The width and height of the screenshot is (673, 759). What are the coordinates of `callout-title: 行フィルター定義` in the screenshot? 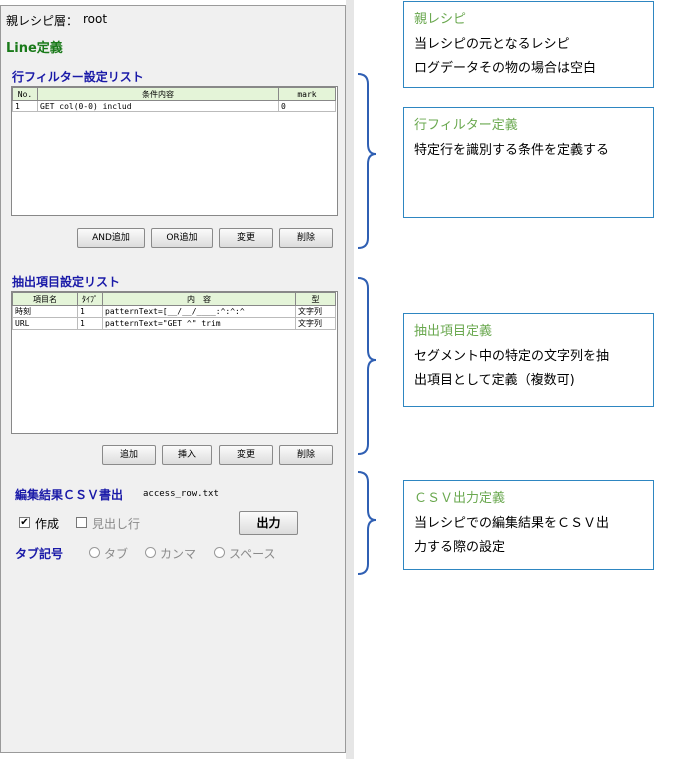 It's located at (466, 125).